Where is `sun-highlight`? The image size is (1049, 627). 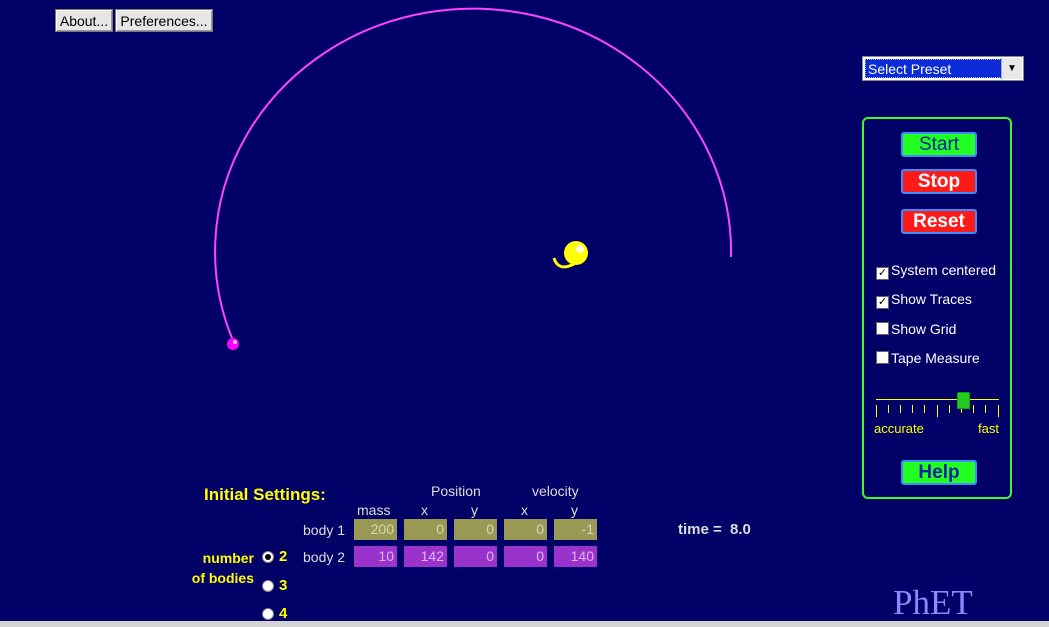 sun-highlight is located at coordinates (580, 249).